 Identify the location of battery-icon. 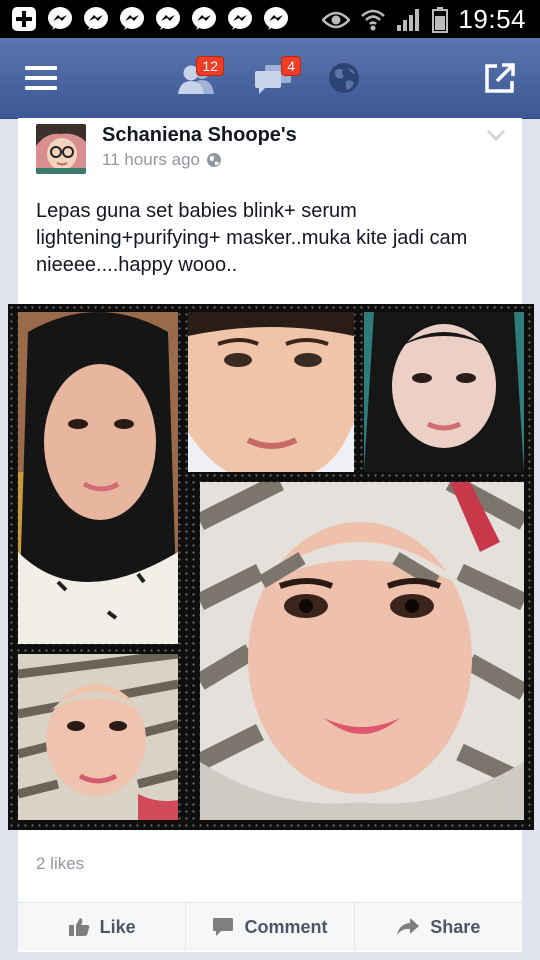
(440, 19).